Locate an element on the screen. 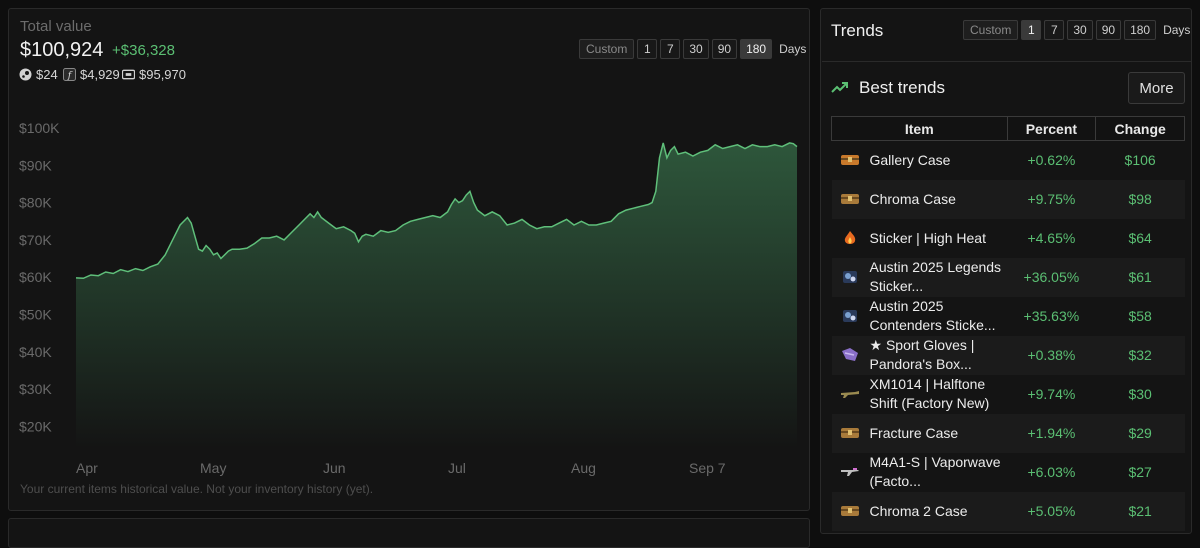 The height and width of the screenshot is (548, 1200). item-cell: Fracture Case is located at coordinates (919, 433).